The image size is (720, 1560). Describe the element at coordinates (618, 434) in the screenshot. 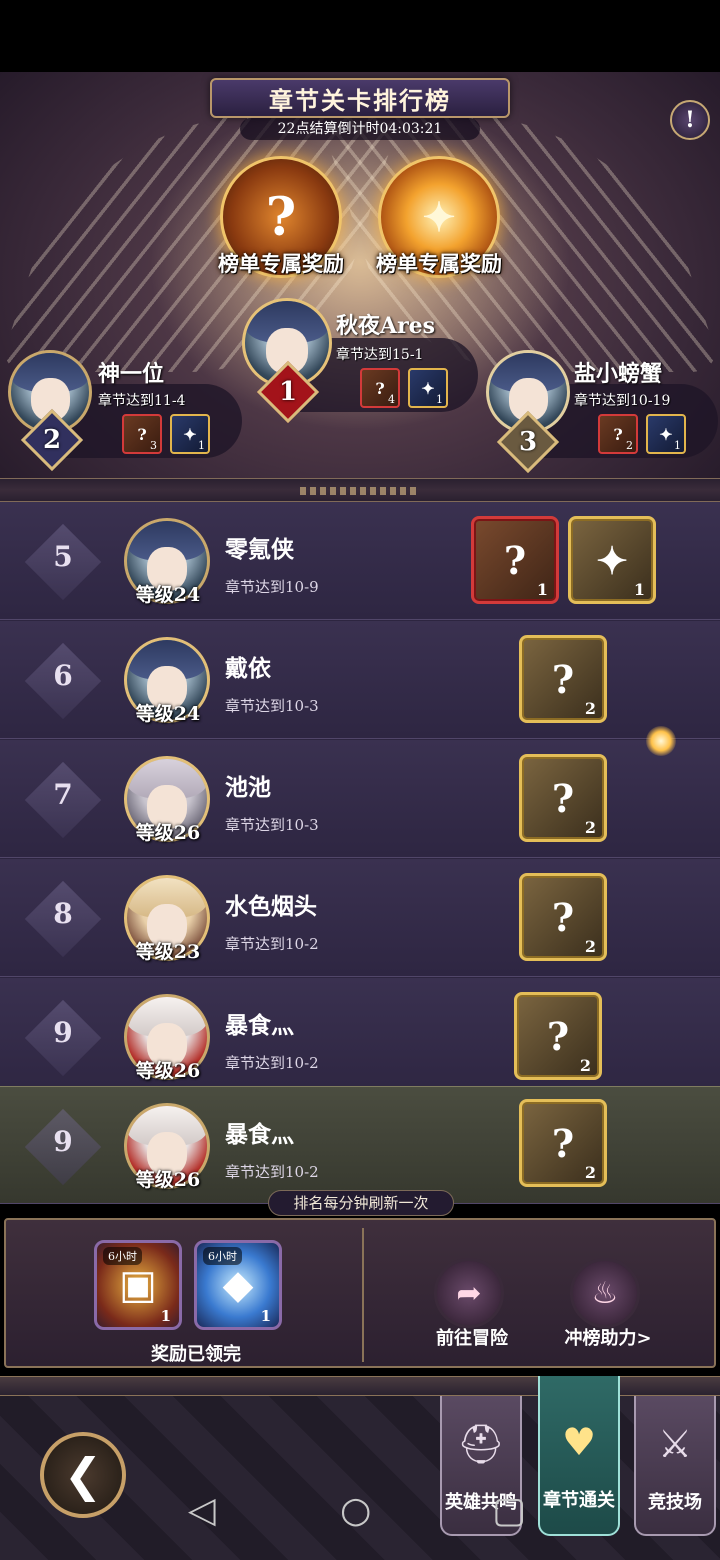

I see `rank-3-item-armor: ? 2` at that location.